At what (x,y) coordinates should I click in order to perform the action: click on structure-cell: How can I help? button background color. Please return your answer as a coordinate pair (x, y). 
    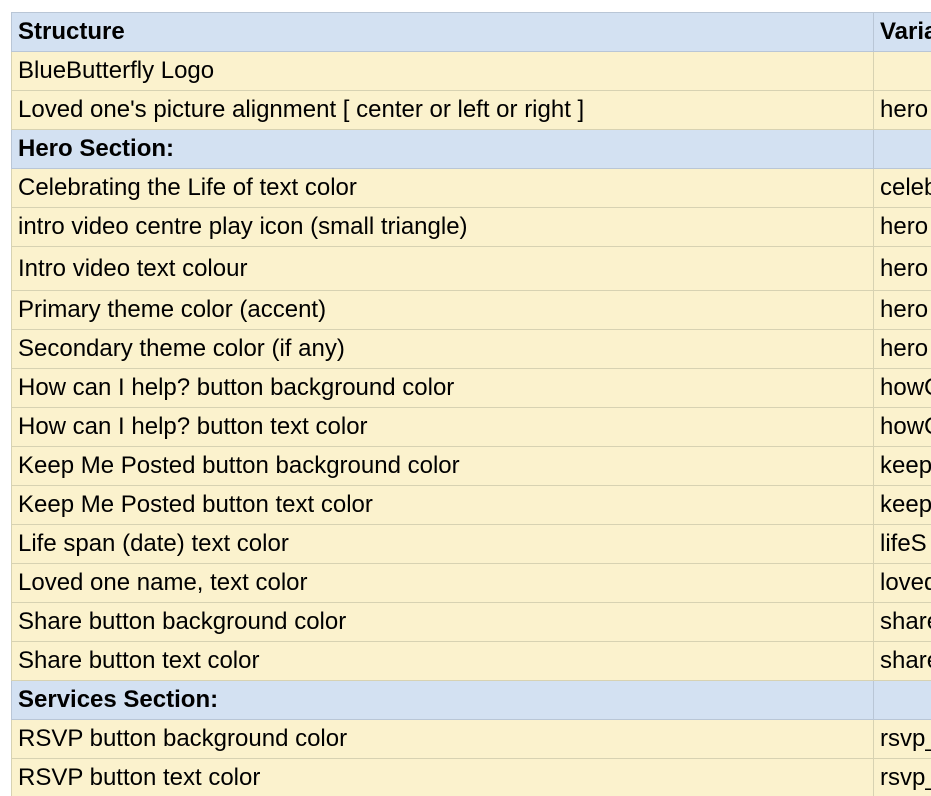
    Looking at the image, I should click on (442, 388).